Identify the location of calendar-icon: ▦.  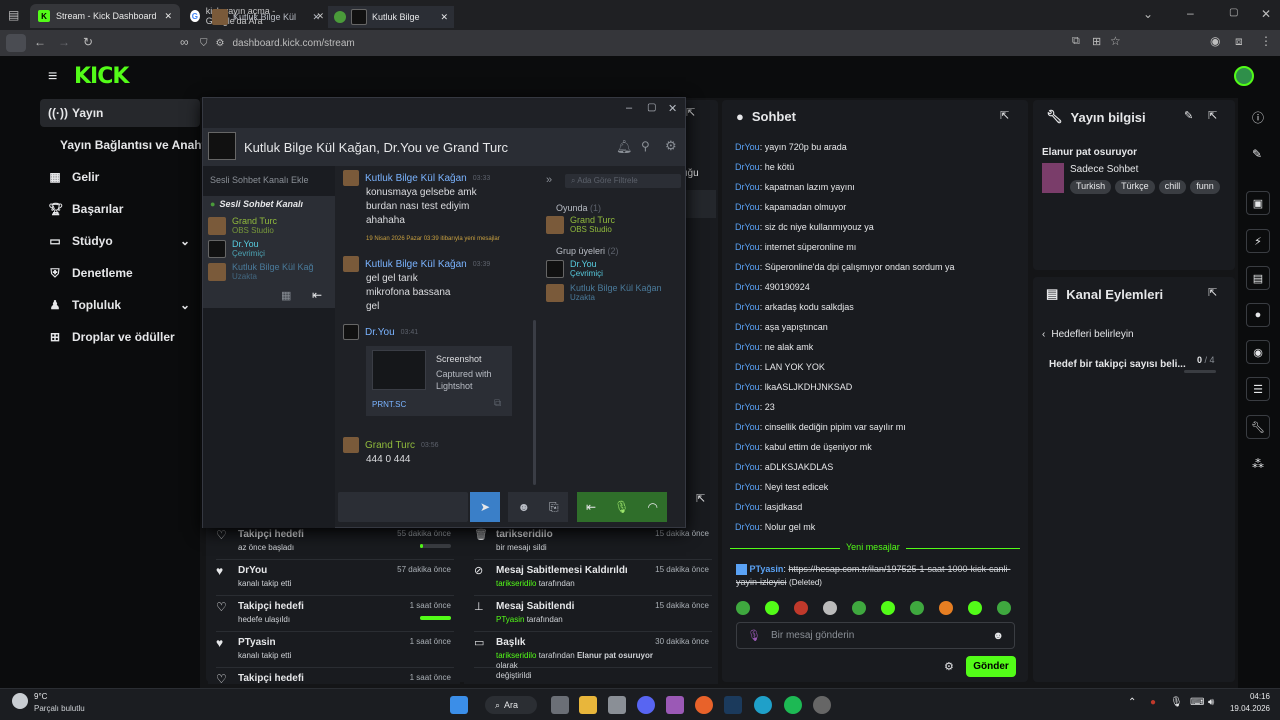
(286, 295).